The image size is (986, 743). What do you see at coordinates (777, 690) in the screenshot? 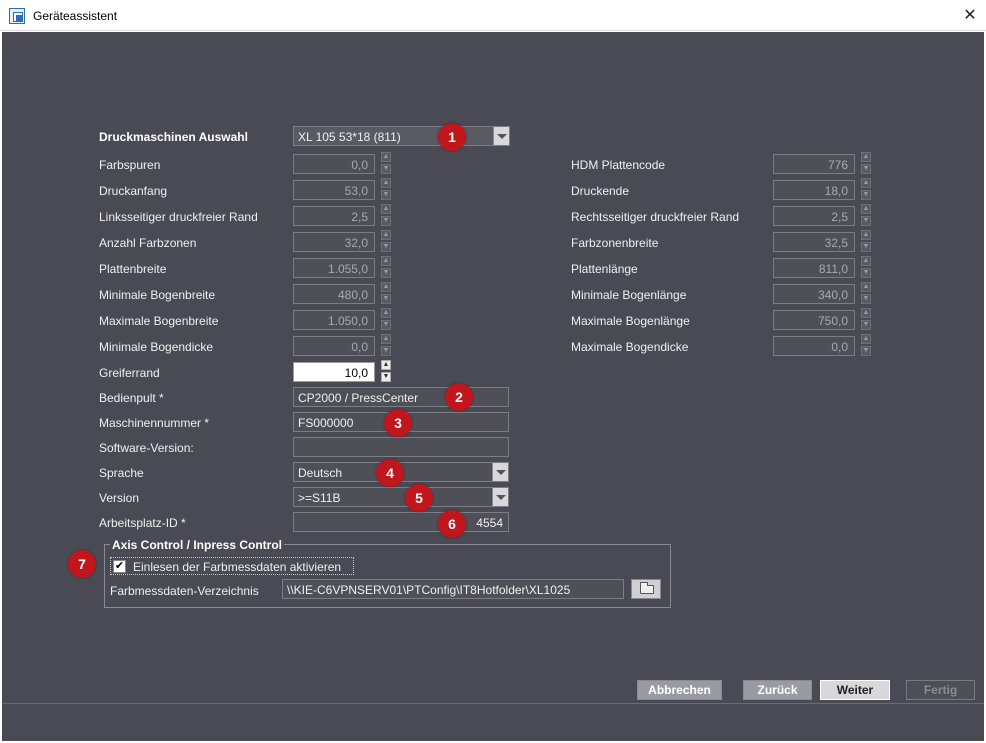
I see `back-button: Zurück` at bounding box center [777, 690].